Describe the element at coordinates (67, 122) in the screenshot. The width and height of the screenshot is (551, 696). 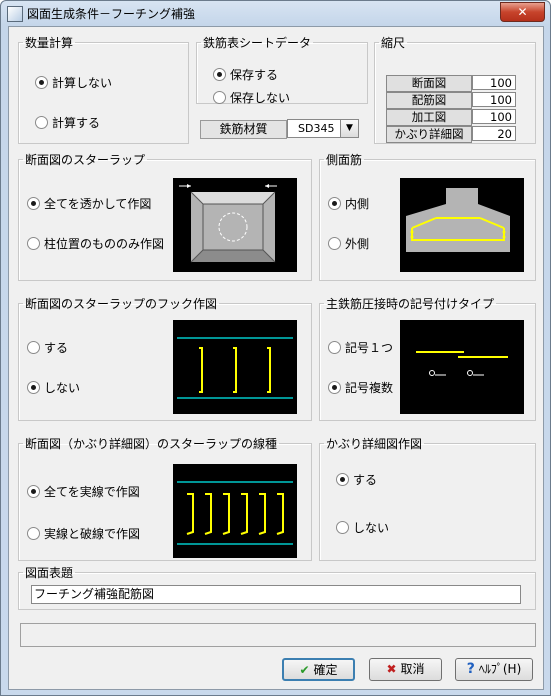
I see `quantity-option-calc: 計算する` at that location.